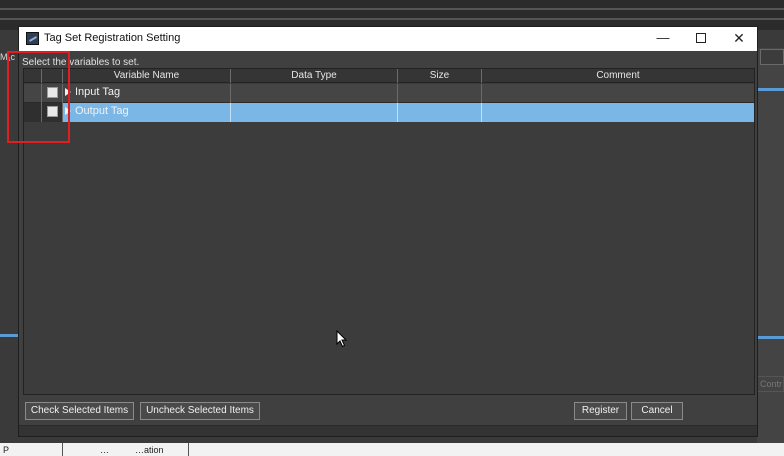 The image size is (784, 456). What do you see at coordinates (8, 57) in the screenshot?
I see `bg-left-label: M₁c` at bounding box center [8, 57].